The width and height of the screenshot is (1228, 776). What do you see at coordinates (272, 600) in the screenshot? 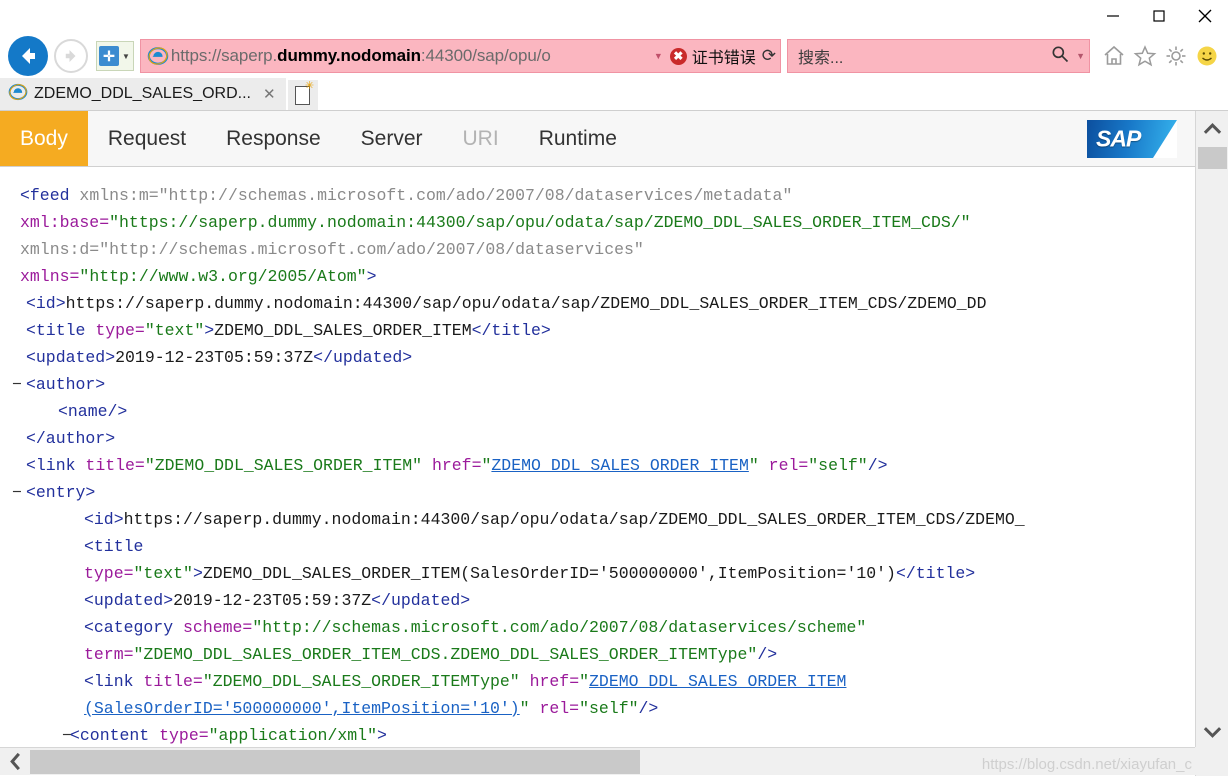
I see `xml-text: 2019-12-23T05:59:37Z` at bounding box center [272, 600].